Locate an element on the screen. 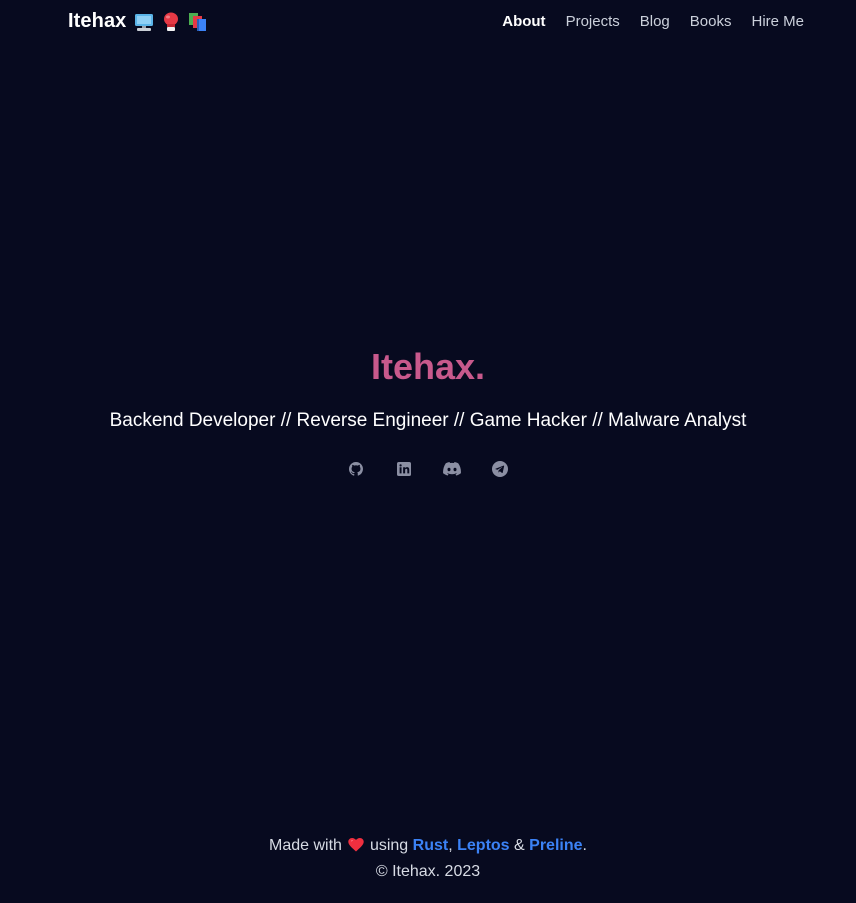  discord-link is located at coordinates (452, 469).